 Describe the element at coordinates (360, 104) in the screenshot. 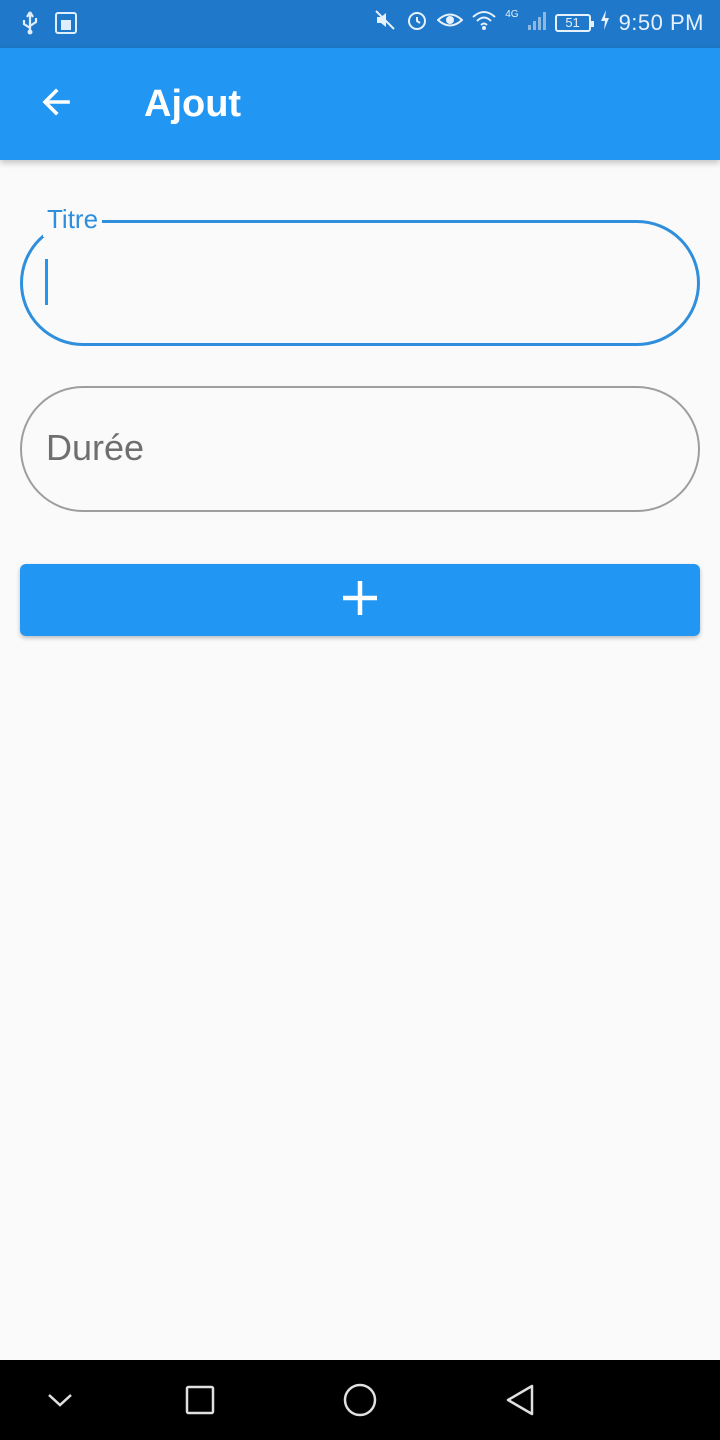

I see `app-bar: Ajout` at that location.